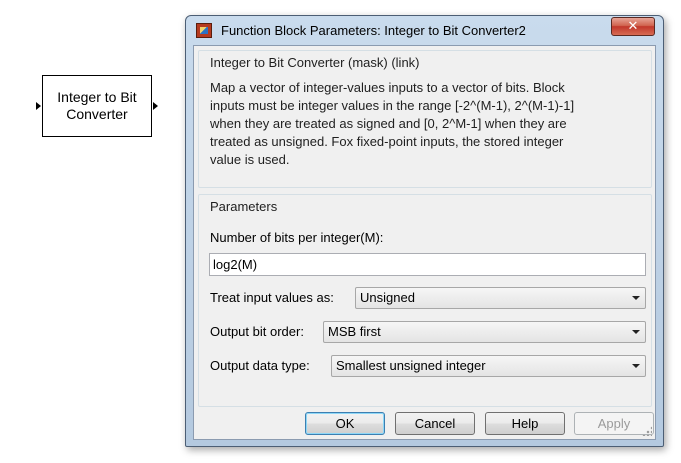 Image resolution: width=681 pixels, height=463 pixels. I want to click on close-icon: ✕, so click(633, 26).